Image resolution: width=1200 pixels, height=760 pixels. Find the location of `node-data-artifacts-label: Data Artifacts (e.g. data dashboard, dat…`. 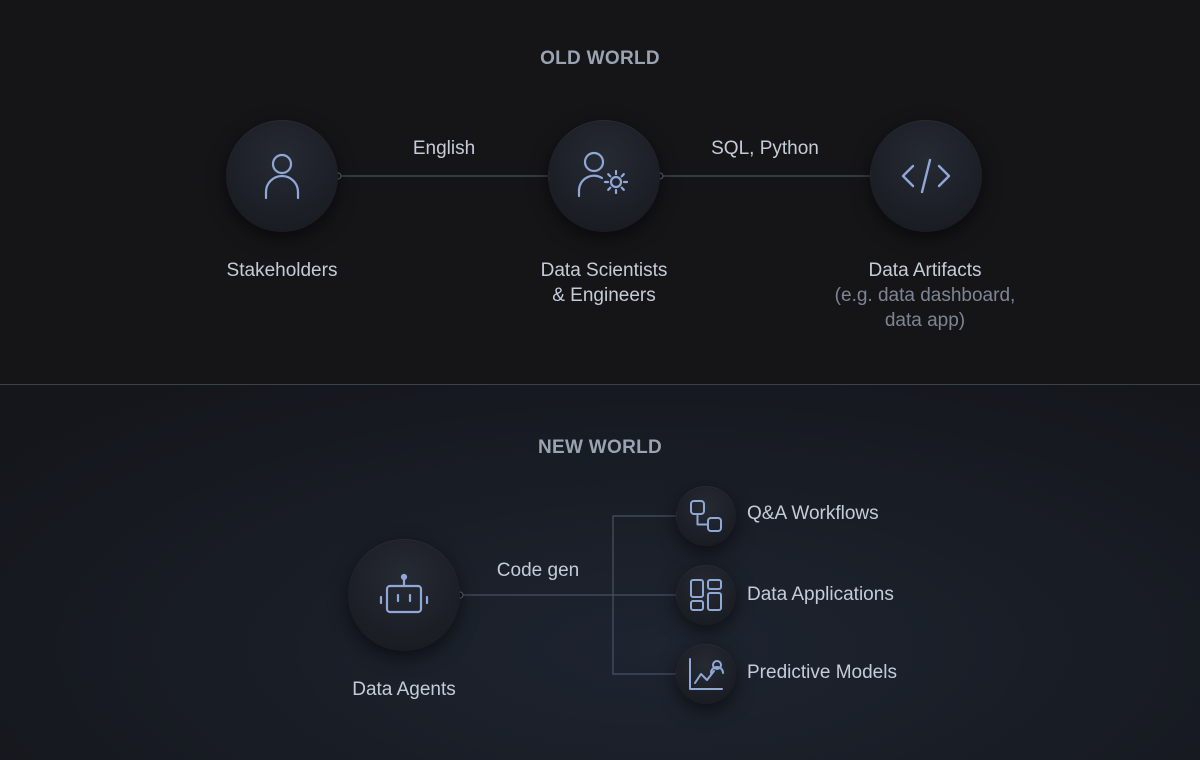

node-data-artifacts-label: Data Artifacts (e.g. data dashboard, dat… is located at coordinates (925, 295).